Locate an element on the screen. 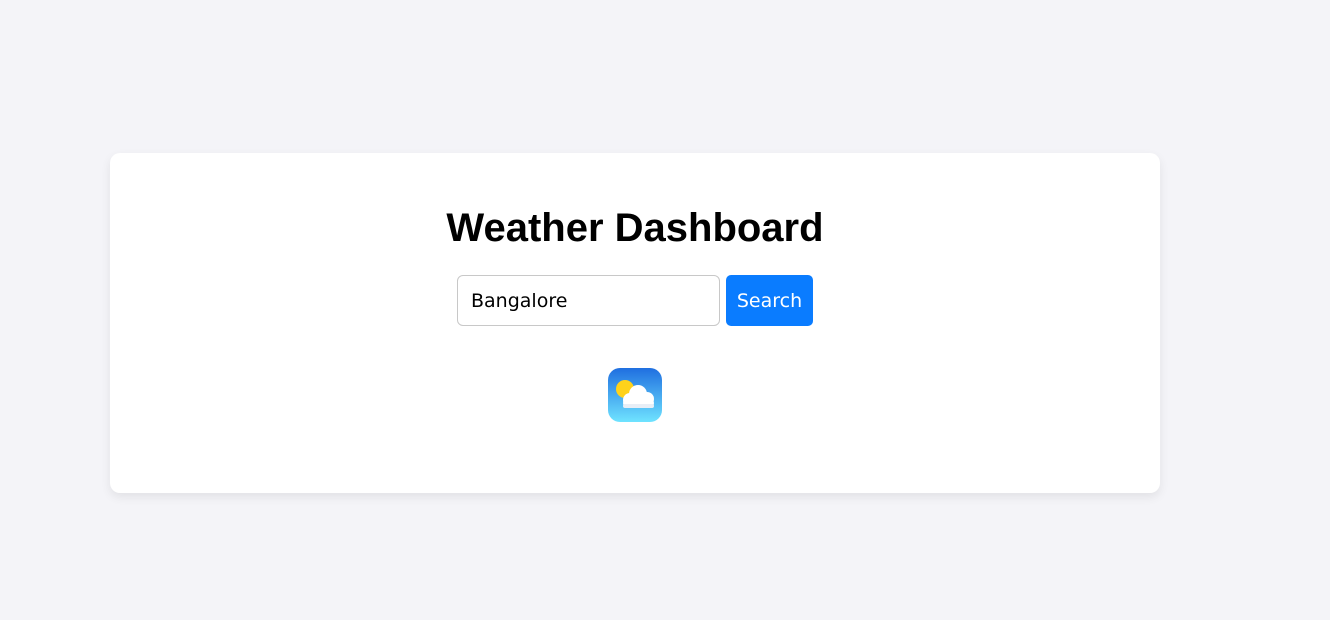 This screenshot has height=620, width=1330. partly-cloudy-icon is located at coordinates (635, 395).